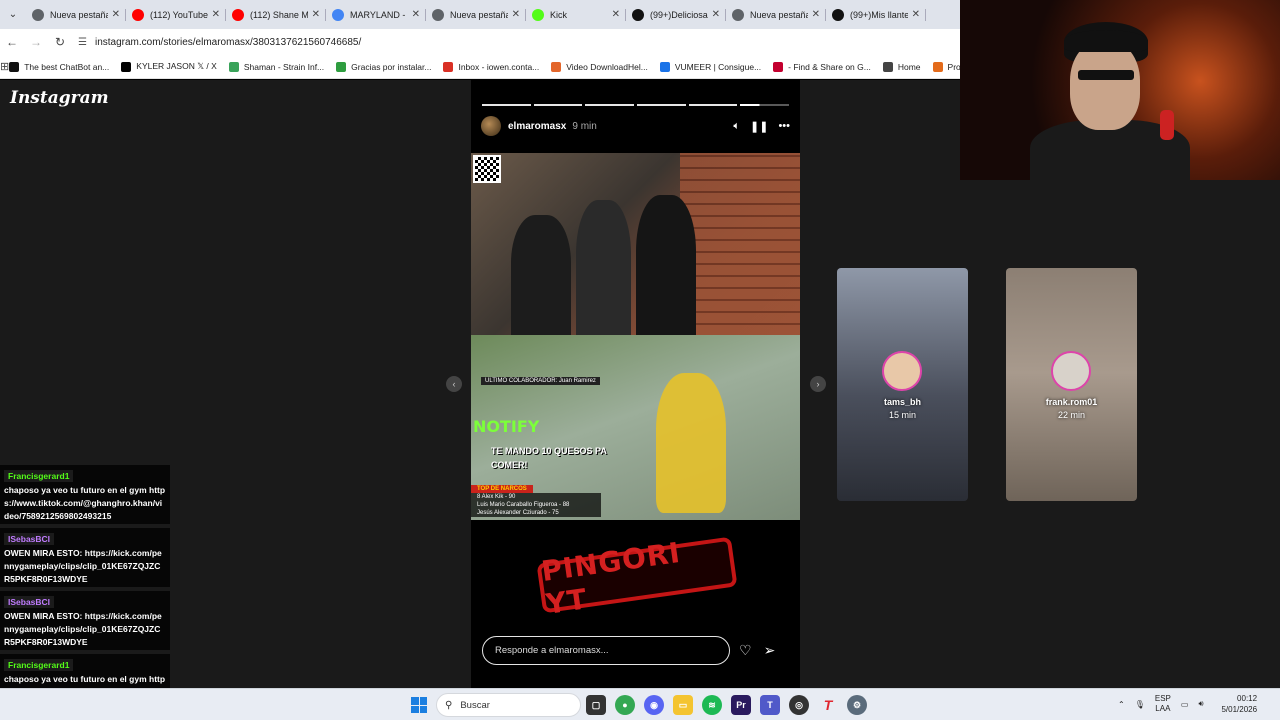  Describe the element at coordinates (1121, 704) in the screenshot. I see `chevron-up-icon: ⌃` at that location.